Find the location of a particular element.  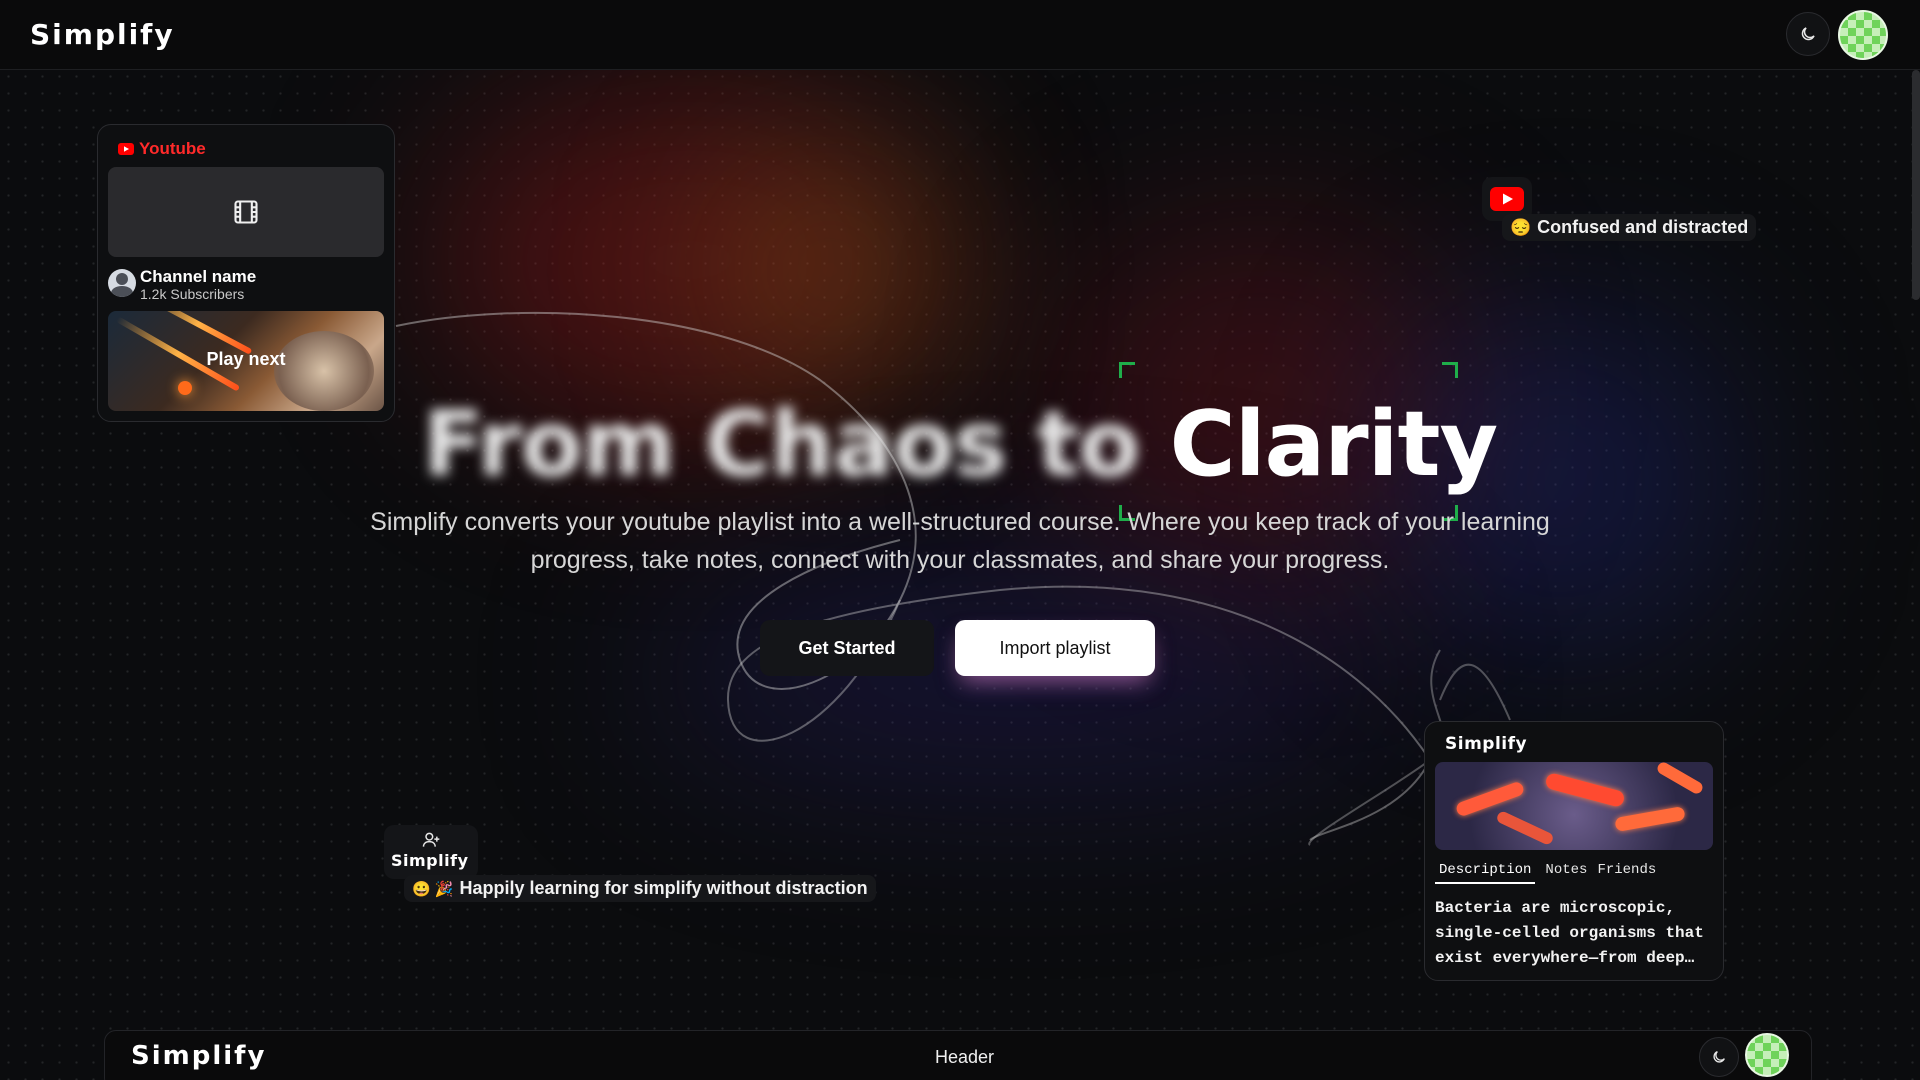

theme-toggle-button is located at coordinates (1808, 34).